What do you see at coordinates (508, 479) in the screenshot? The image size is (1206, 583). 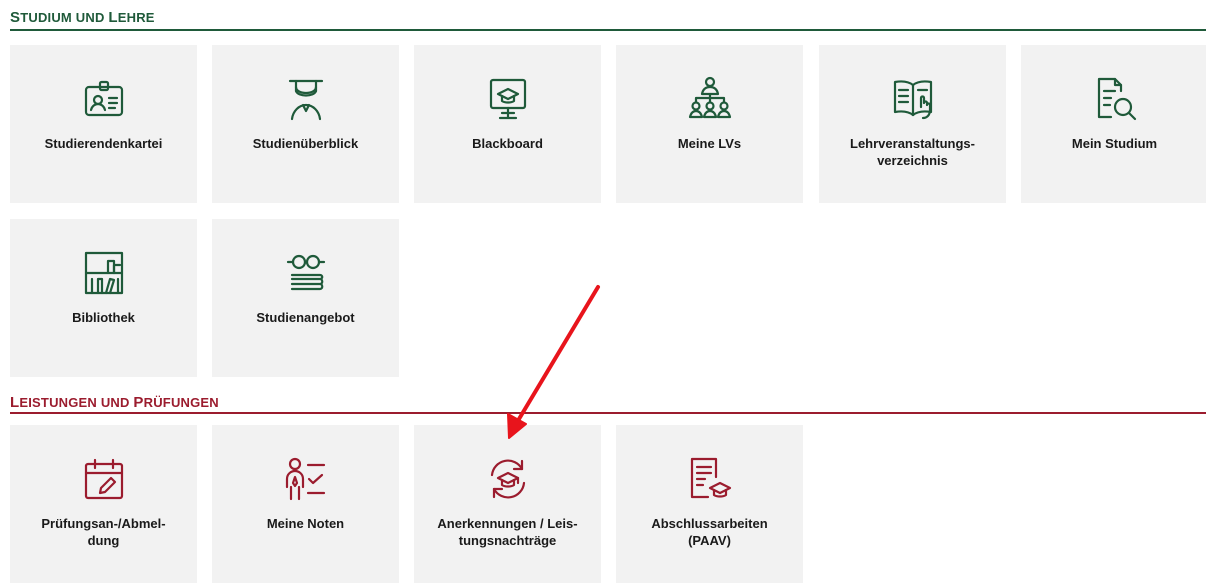 I see `graduation-cap-refresh-icon` at bounding box center [508, 479].